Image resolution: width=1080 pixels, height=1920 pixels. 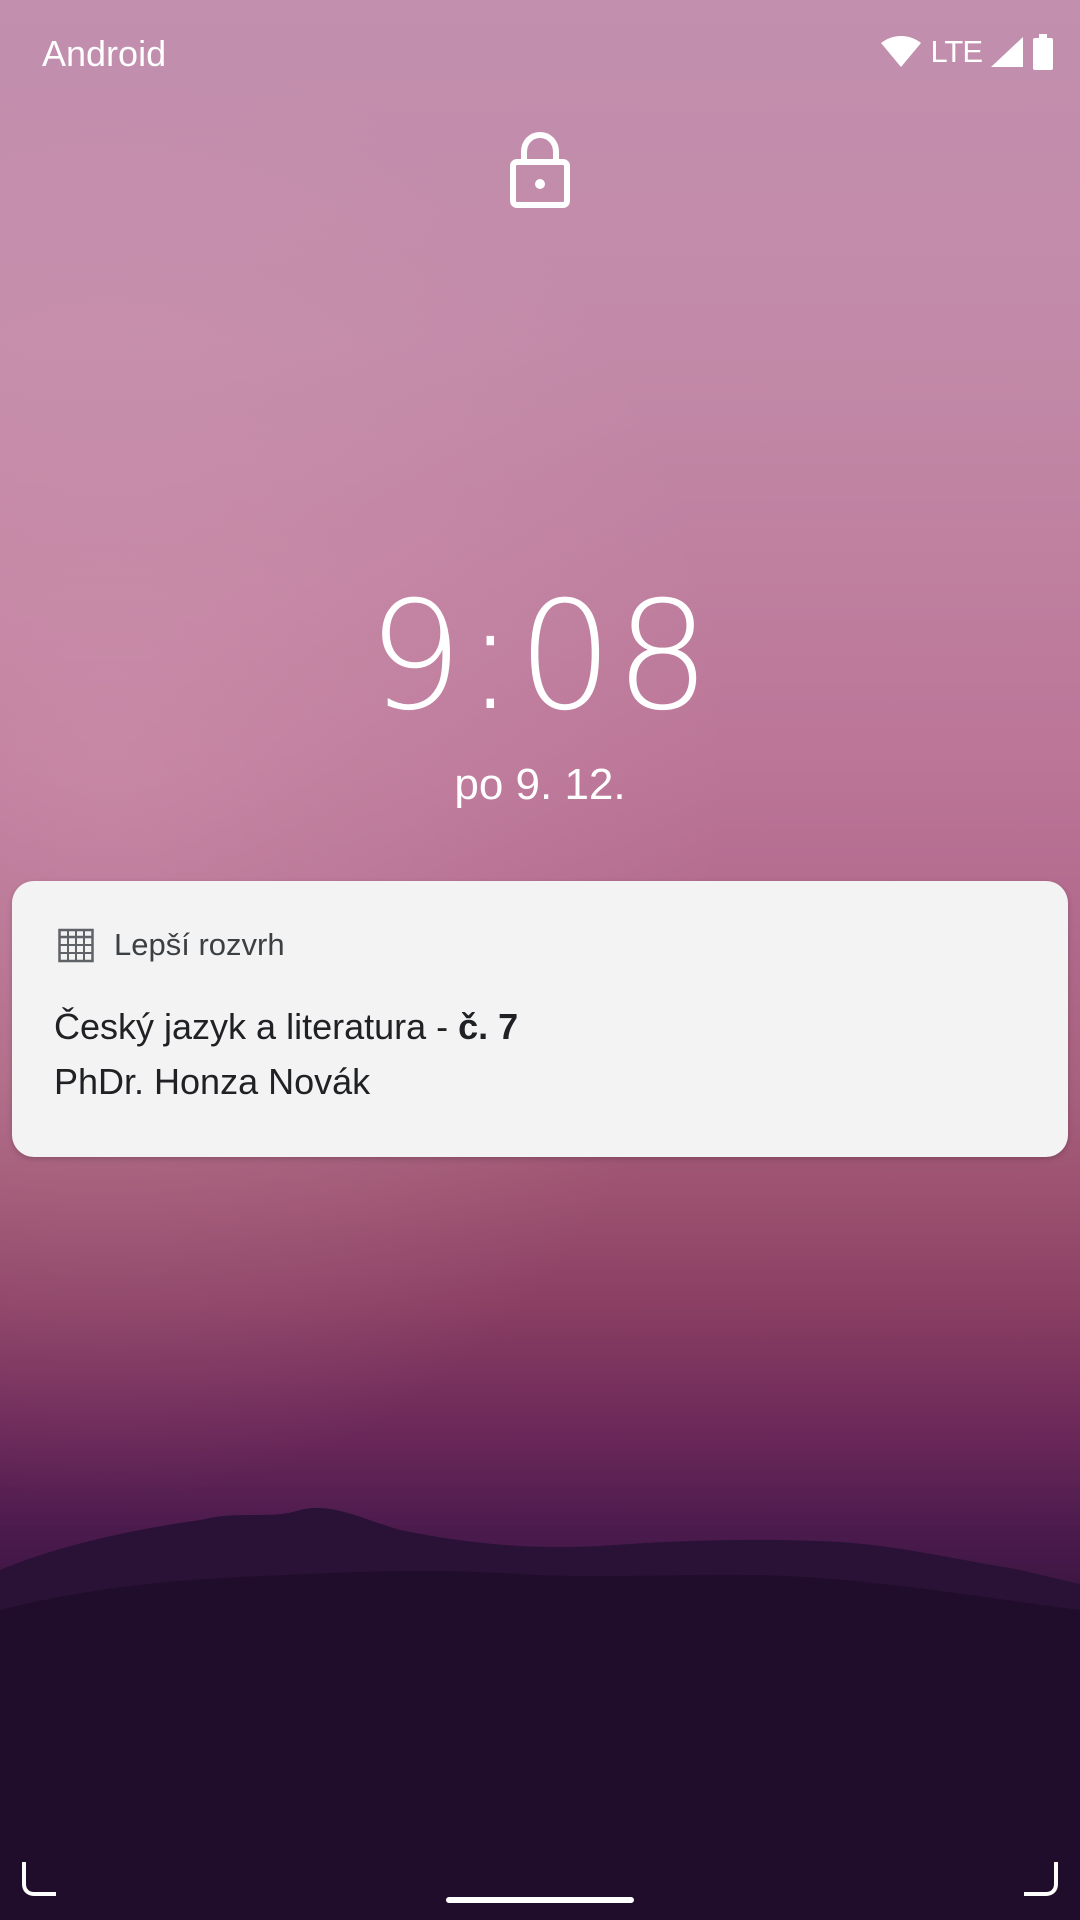 What do you see at coordinates (901, 51) in the screenshot?
I see `wifi-icon` at bounding box center [901, 51].